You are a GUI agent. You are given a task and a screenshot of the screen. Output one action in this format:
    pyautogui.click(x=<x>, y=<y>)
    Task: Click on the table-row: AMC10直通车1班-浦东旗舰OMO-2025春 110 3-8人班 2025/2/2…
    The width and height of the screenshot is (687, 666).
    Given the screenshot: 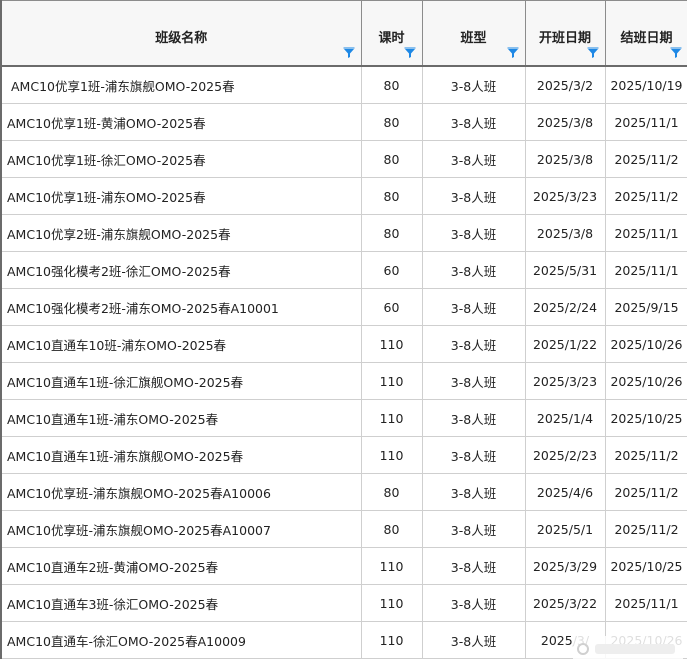 What is the action you would take?
    pyautogui.click(x=343, y=455)
    